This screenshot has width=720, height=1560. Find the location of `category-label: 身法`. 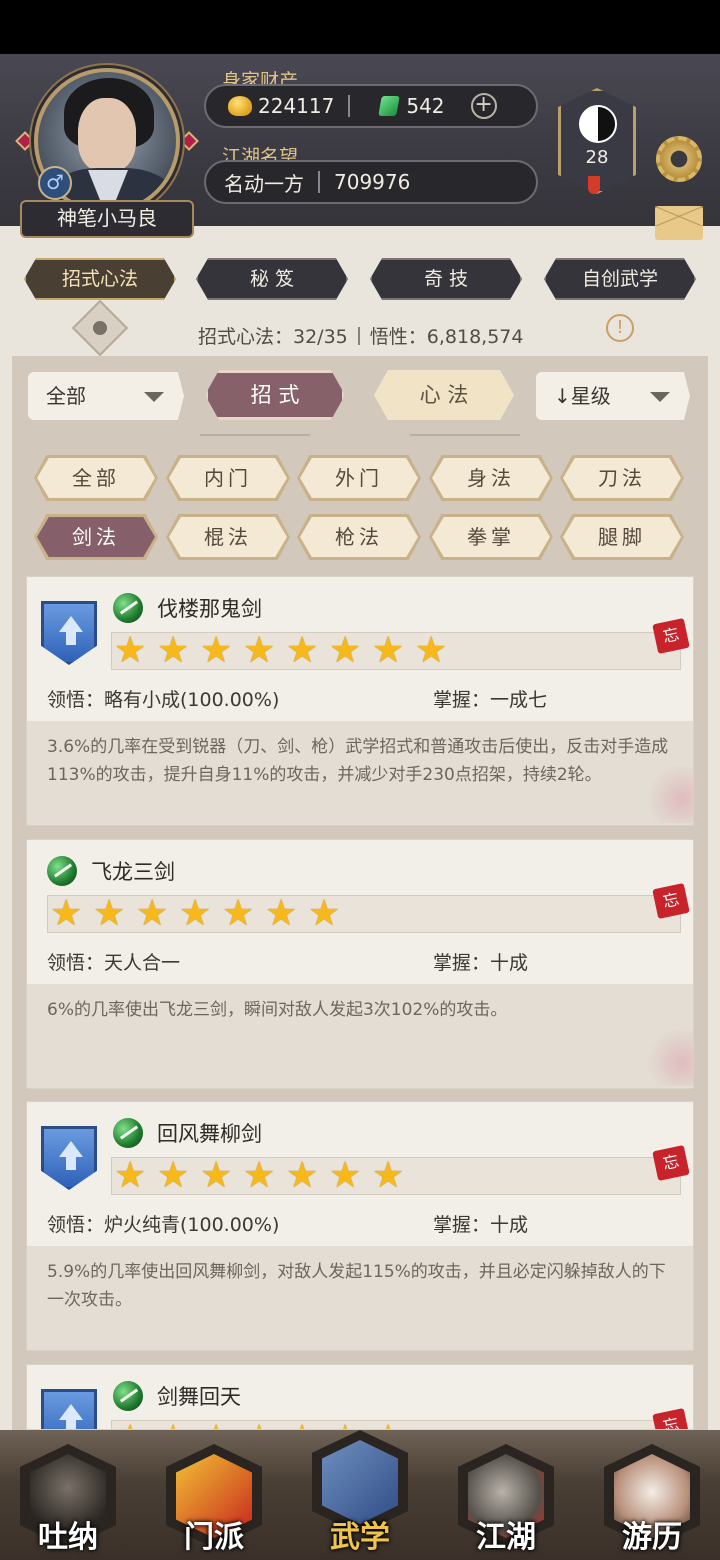

category-label: 身法 is located at coordinates (491, 478).